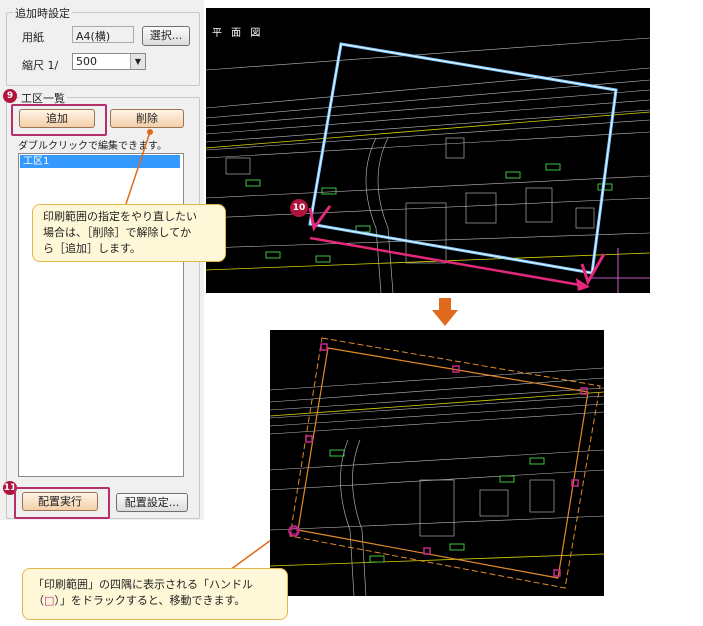  What do you see at coordinates (309, 439) in the screenshot?
I see `handle-left-mid` at bounding box center [309, 439].